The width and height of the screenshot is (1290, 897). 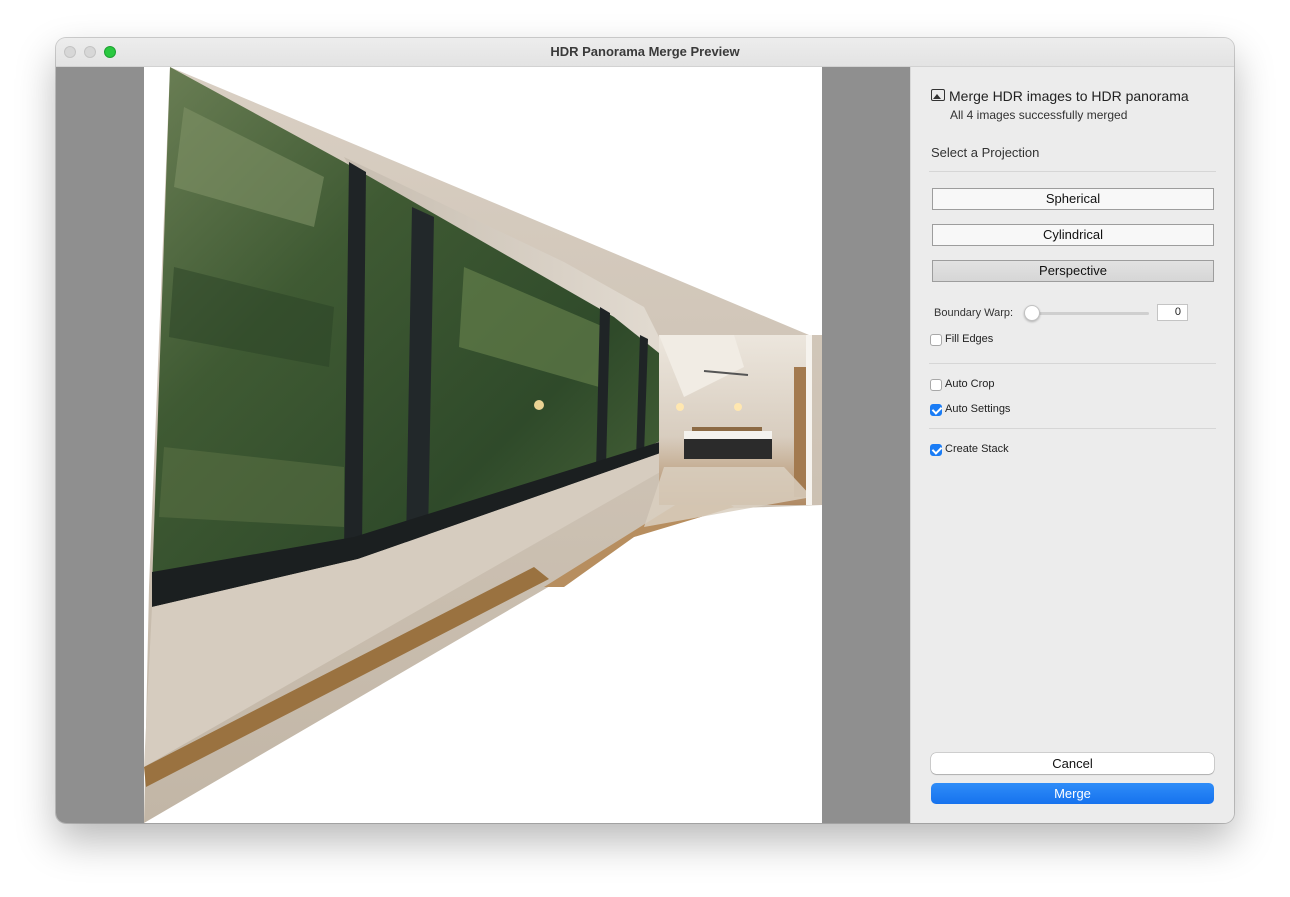 I want to click on fill-edges-checkbox, so click(x=936, y=340).